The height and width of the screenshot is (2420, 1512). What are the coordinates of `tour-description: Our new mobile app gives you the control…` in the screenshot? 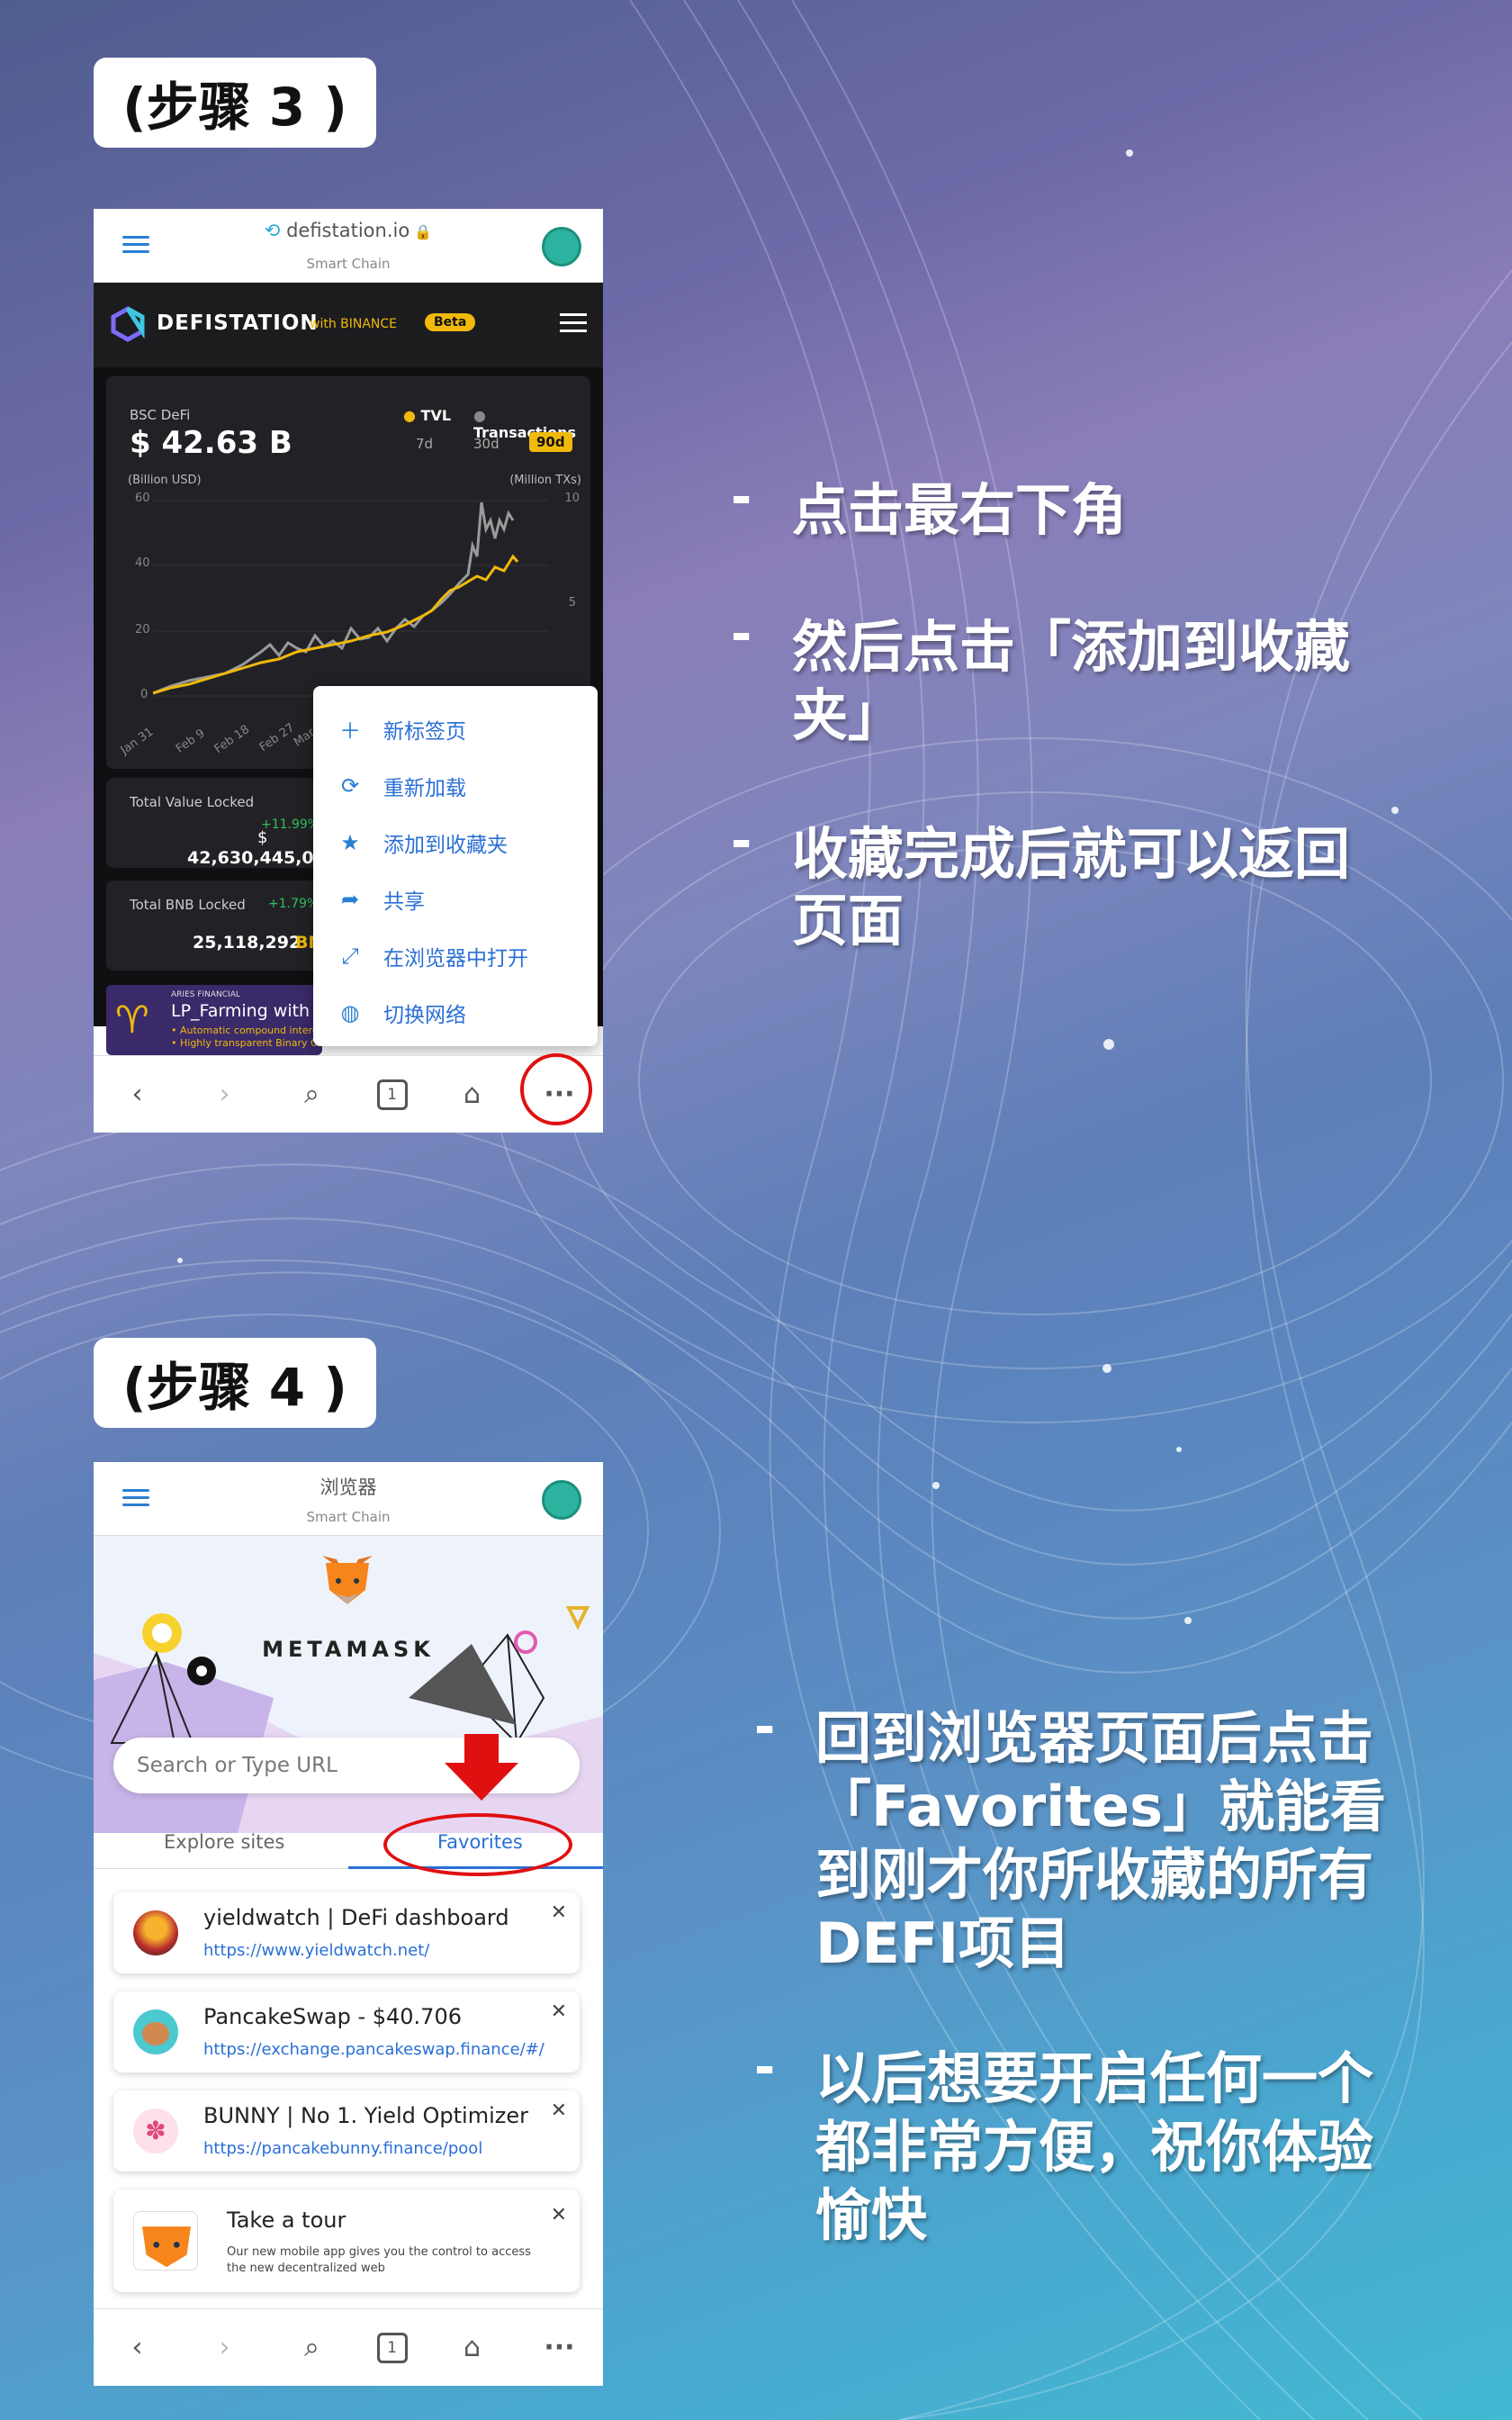 It's located at (379, 2252).